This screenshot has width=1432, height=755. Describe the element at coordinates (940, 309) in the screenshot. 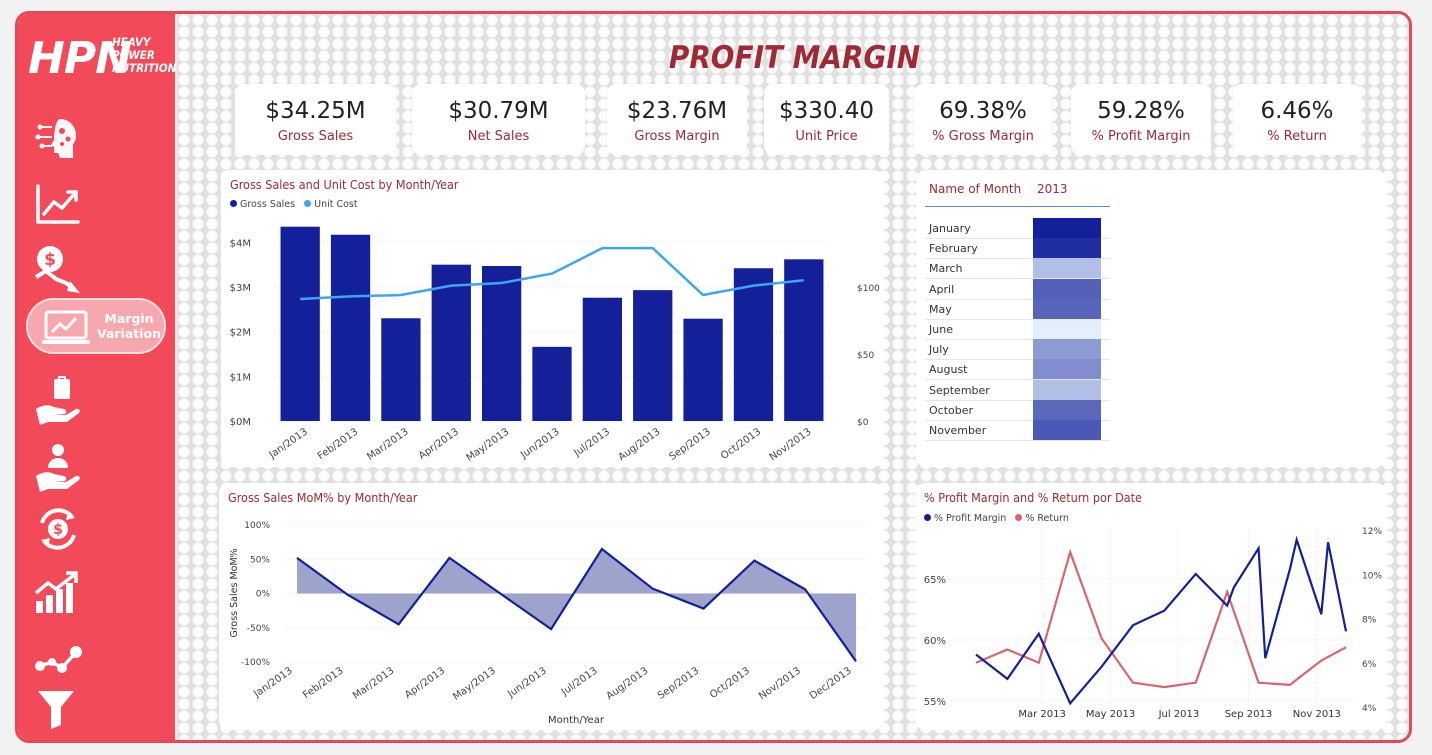

I see `month-name: May` at that location.